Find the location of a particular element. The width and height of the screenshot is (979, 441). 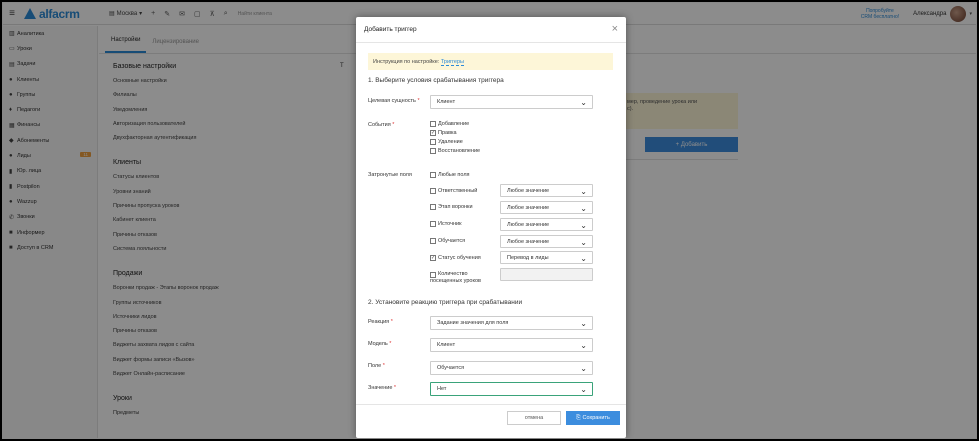

field-checkbox-studying: Обучается is located at coordinates (447, 241).